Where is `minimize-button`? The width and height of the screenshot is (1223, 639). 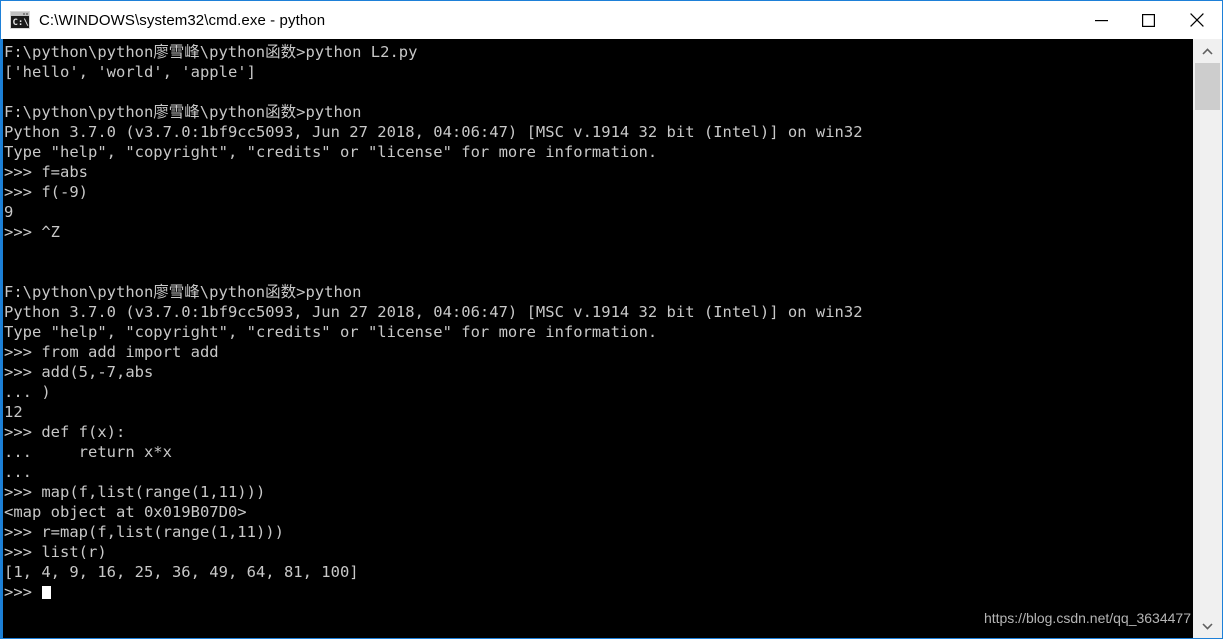
minimize-button is located at coordinates (1101, 20).